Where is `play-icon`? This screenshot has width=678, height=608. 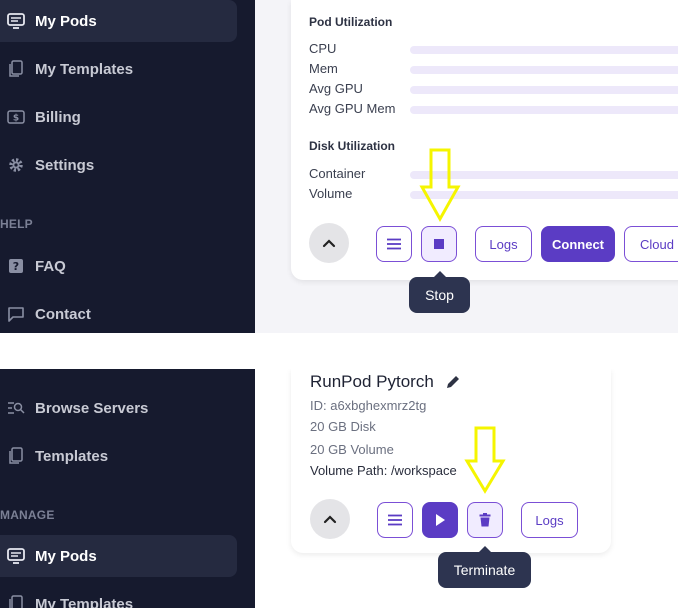 play-icon is located at coordinates (440, 520).